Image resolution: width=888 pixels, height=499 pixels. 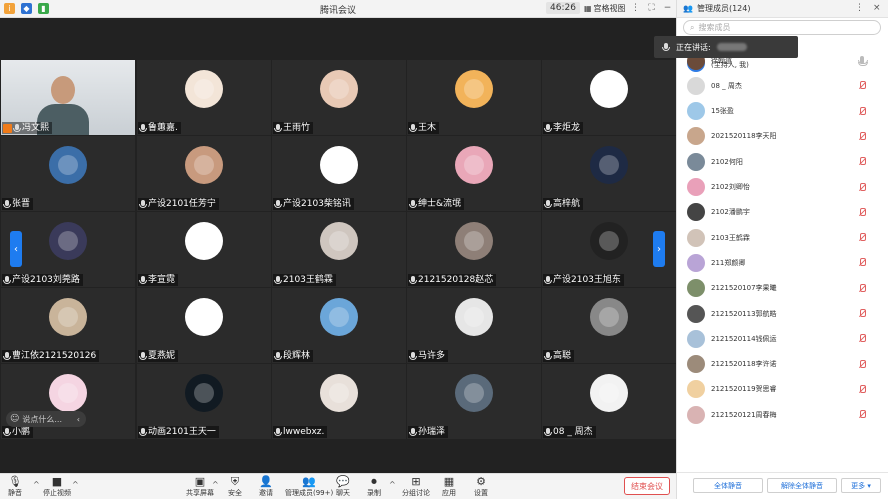 I want to click on chat-button: 💬 聊天, so click(x=343, y=487).